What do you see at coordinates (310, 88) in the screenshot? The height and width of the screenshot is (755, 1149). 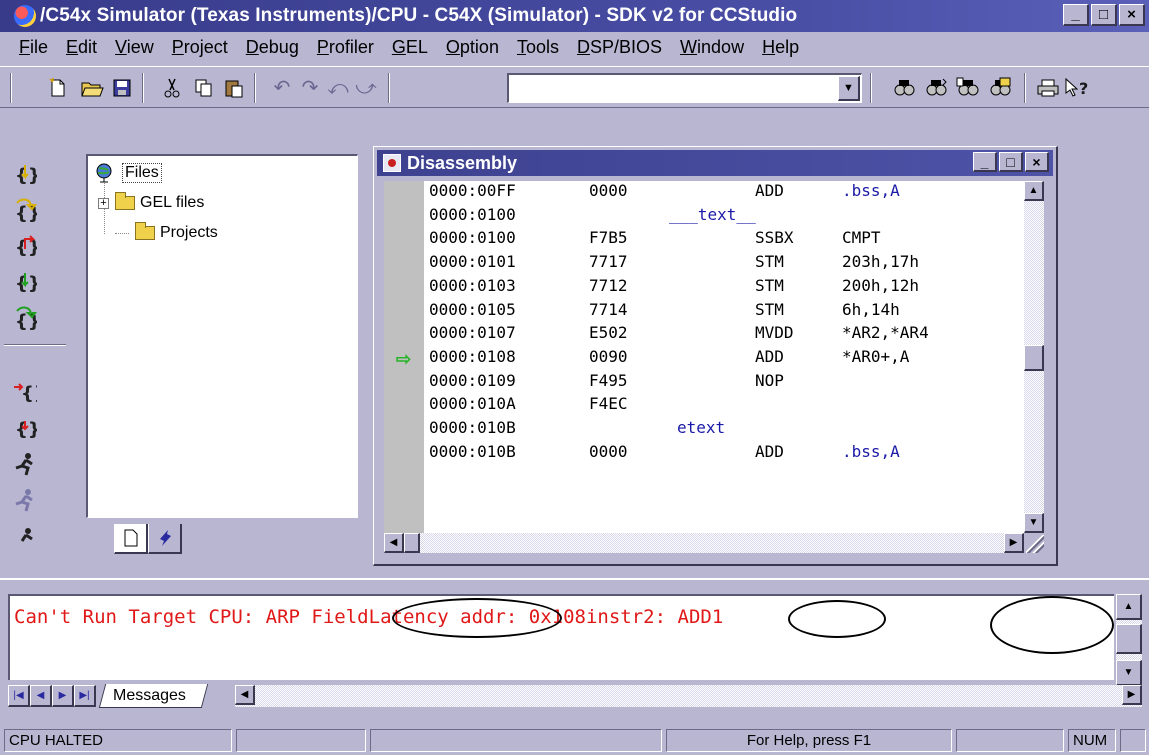 I see `redo-icon: ↷` at bounding box center [310, 88].